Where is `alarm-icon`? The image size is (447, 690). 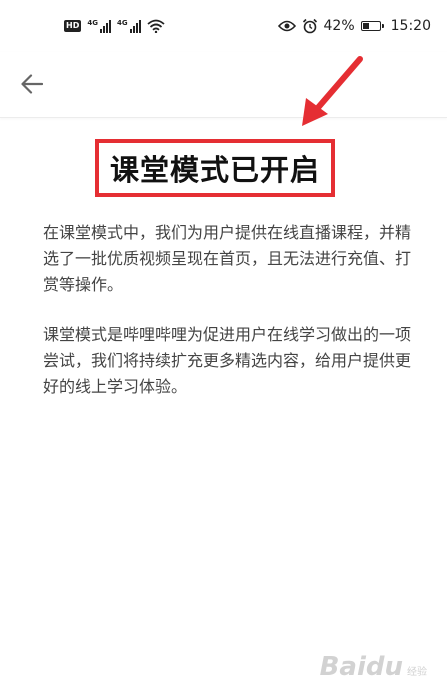 alarm-icon is located at coordinates (309, 26).